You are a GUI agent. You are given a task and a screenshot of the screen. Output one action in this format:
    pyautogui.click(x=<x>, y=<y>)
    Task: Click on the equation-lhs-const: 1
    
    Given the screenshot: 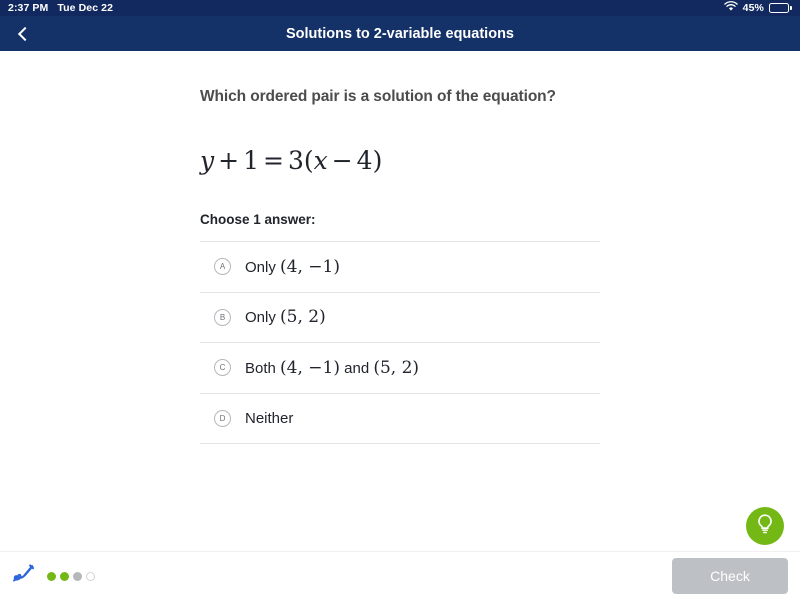 What is the action you would take?
    pyautogui.click(x=251, y=160)
    